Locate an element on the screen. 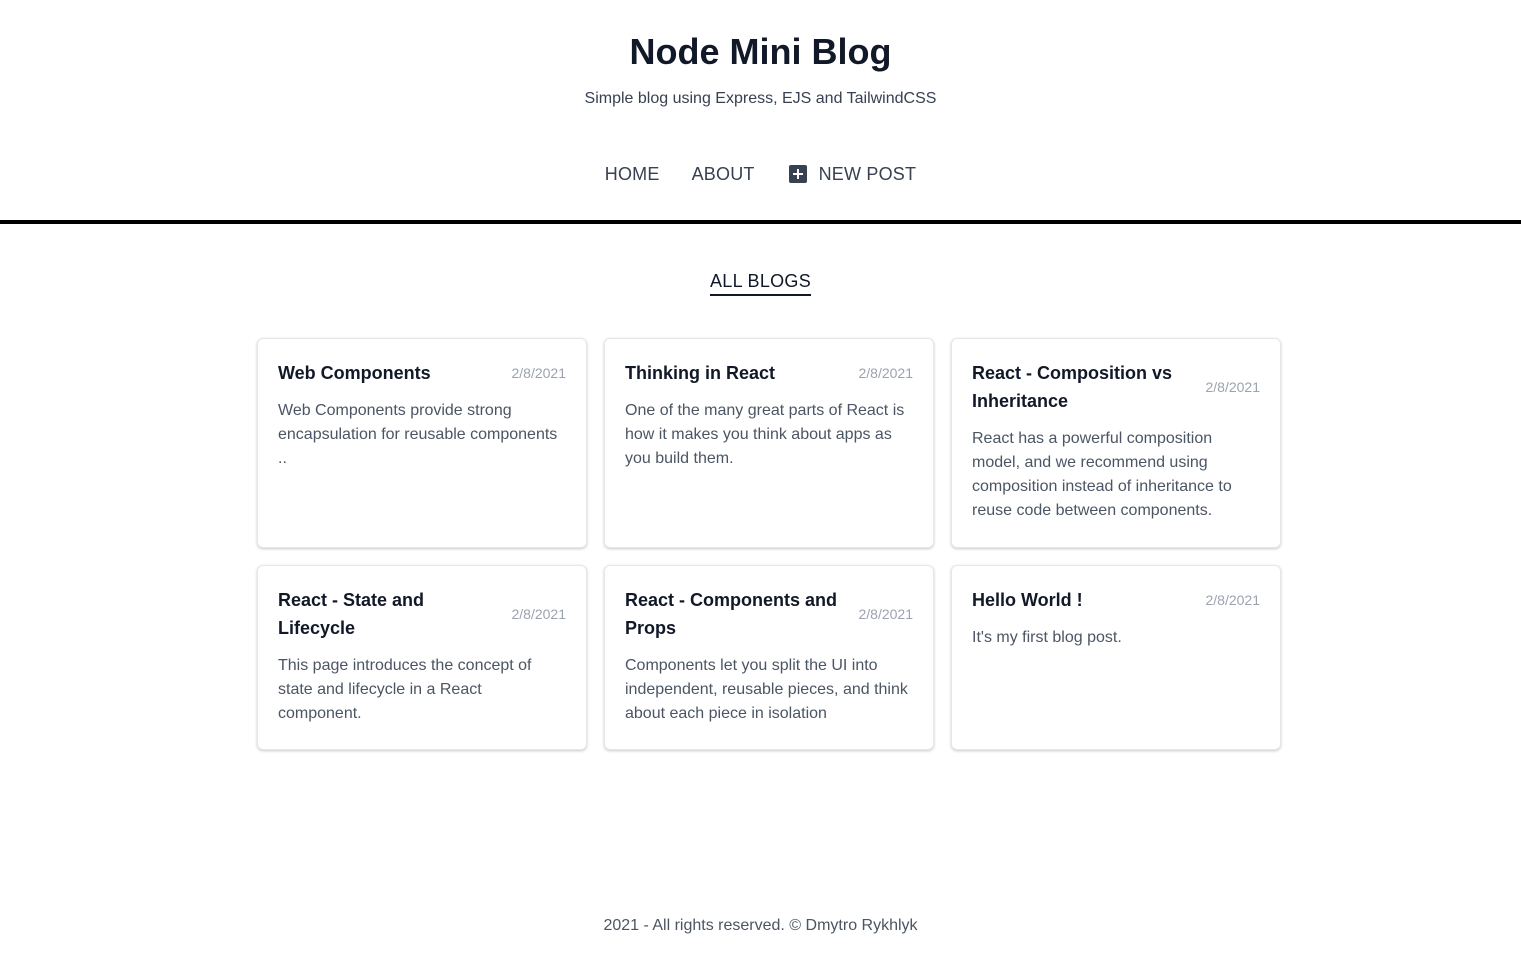 Image resolution: width=1521 pixels, height=979 pixels. card-header: Web Components 2/8/2021 is located at coordinates (422, 373).